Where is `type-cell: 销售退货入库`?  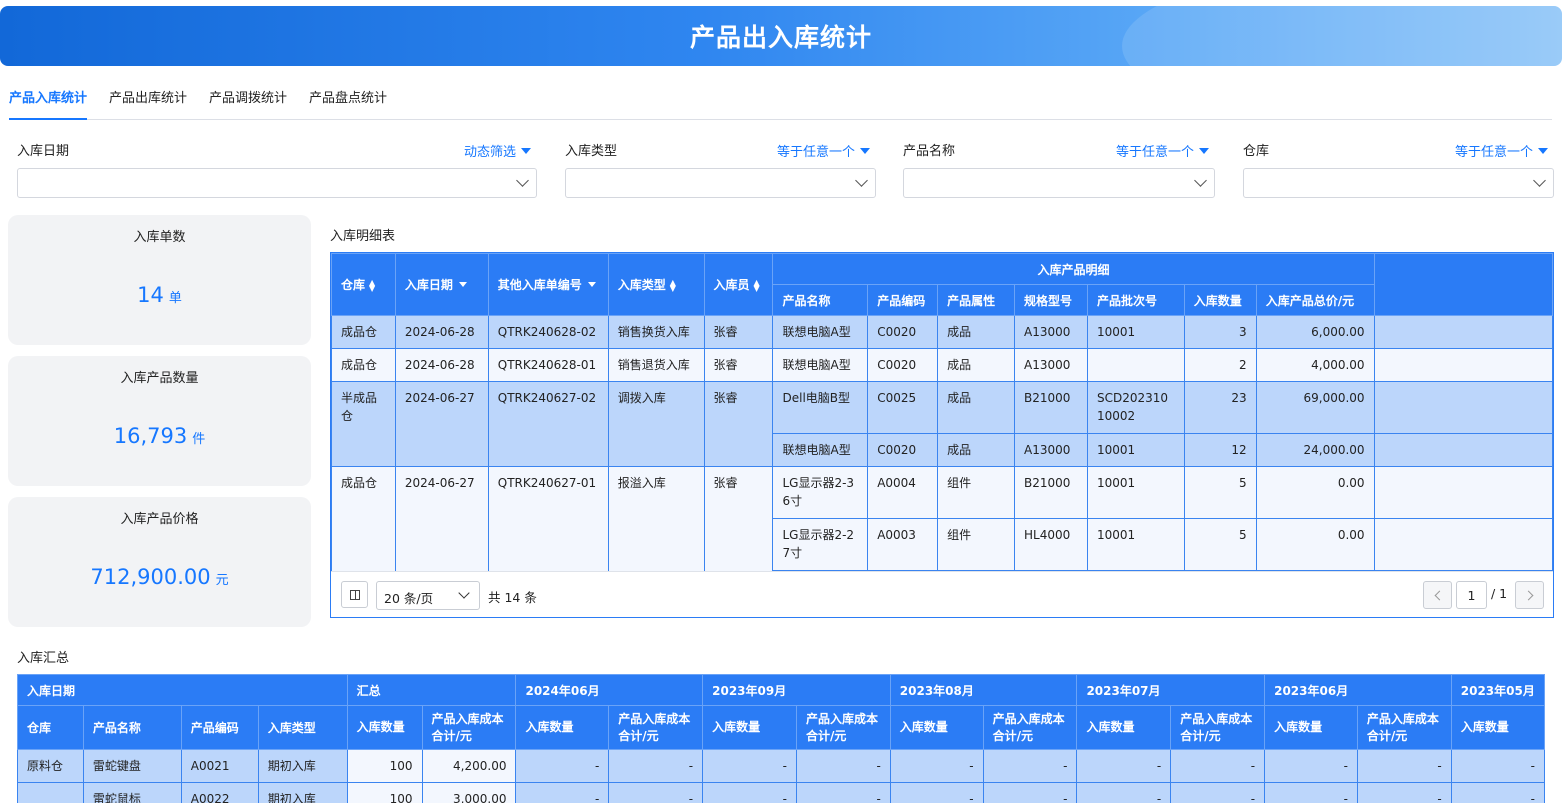 type-cell: 销售退货入库 is located at coordinates (656, 365).